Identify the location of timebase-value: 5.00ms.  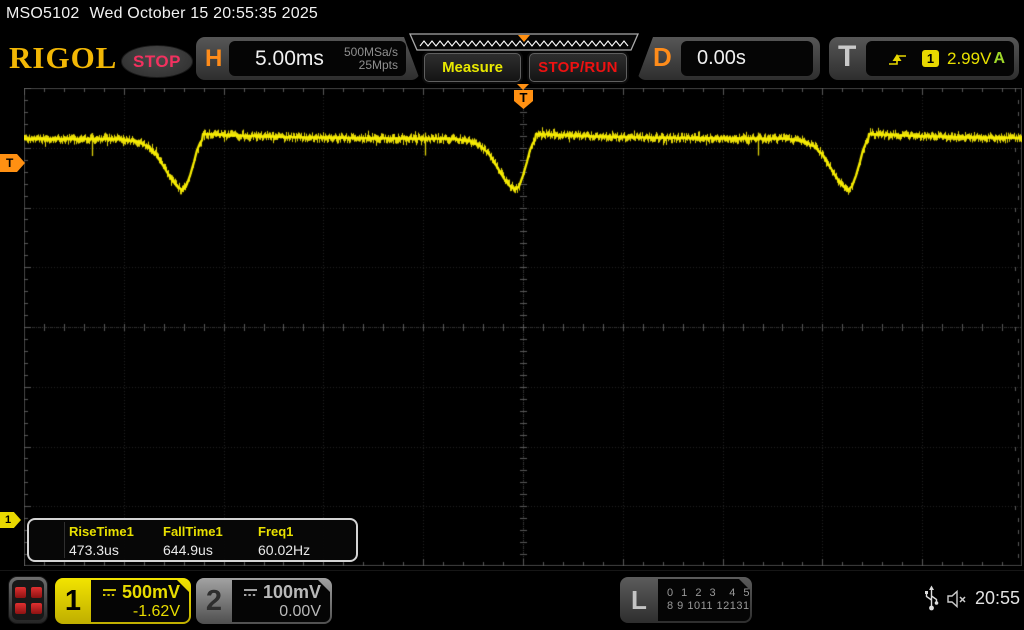
(289, 58).